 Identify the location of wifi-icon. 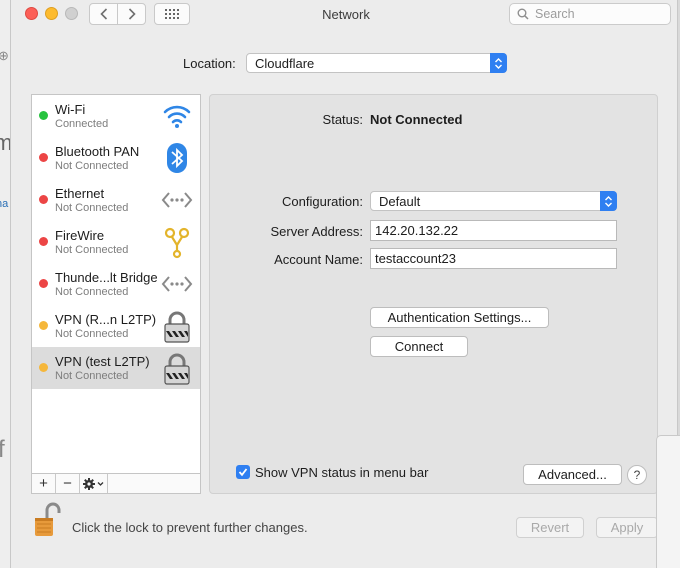
(177, 116).